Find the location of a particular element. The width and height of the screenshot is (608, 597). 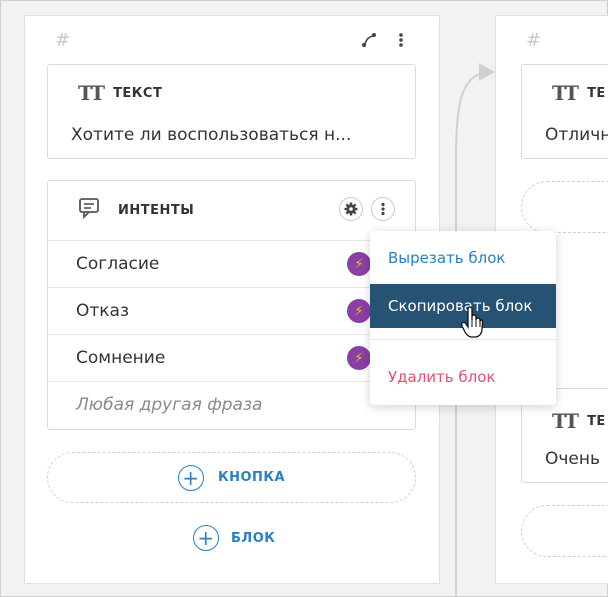

connect-icon is located at coordinates (369, 40).